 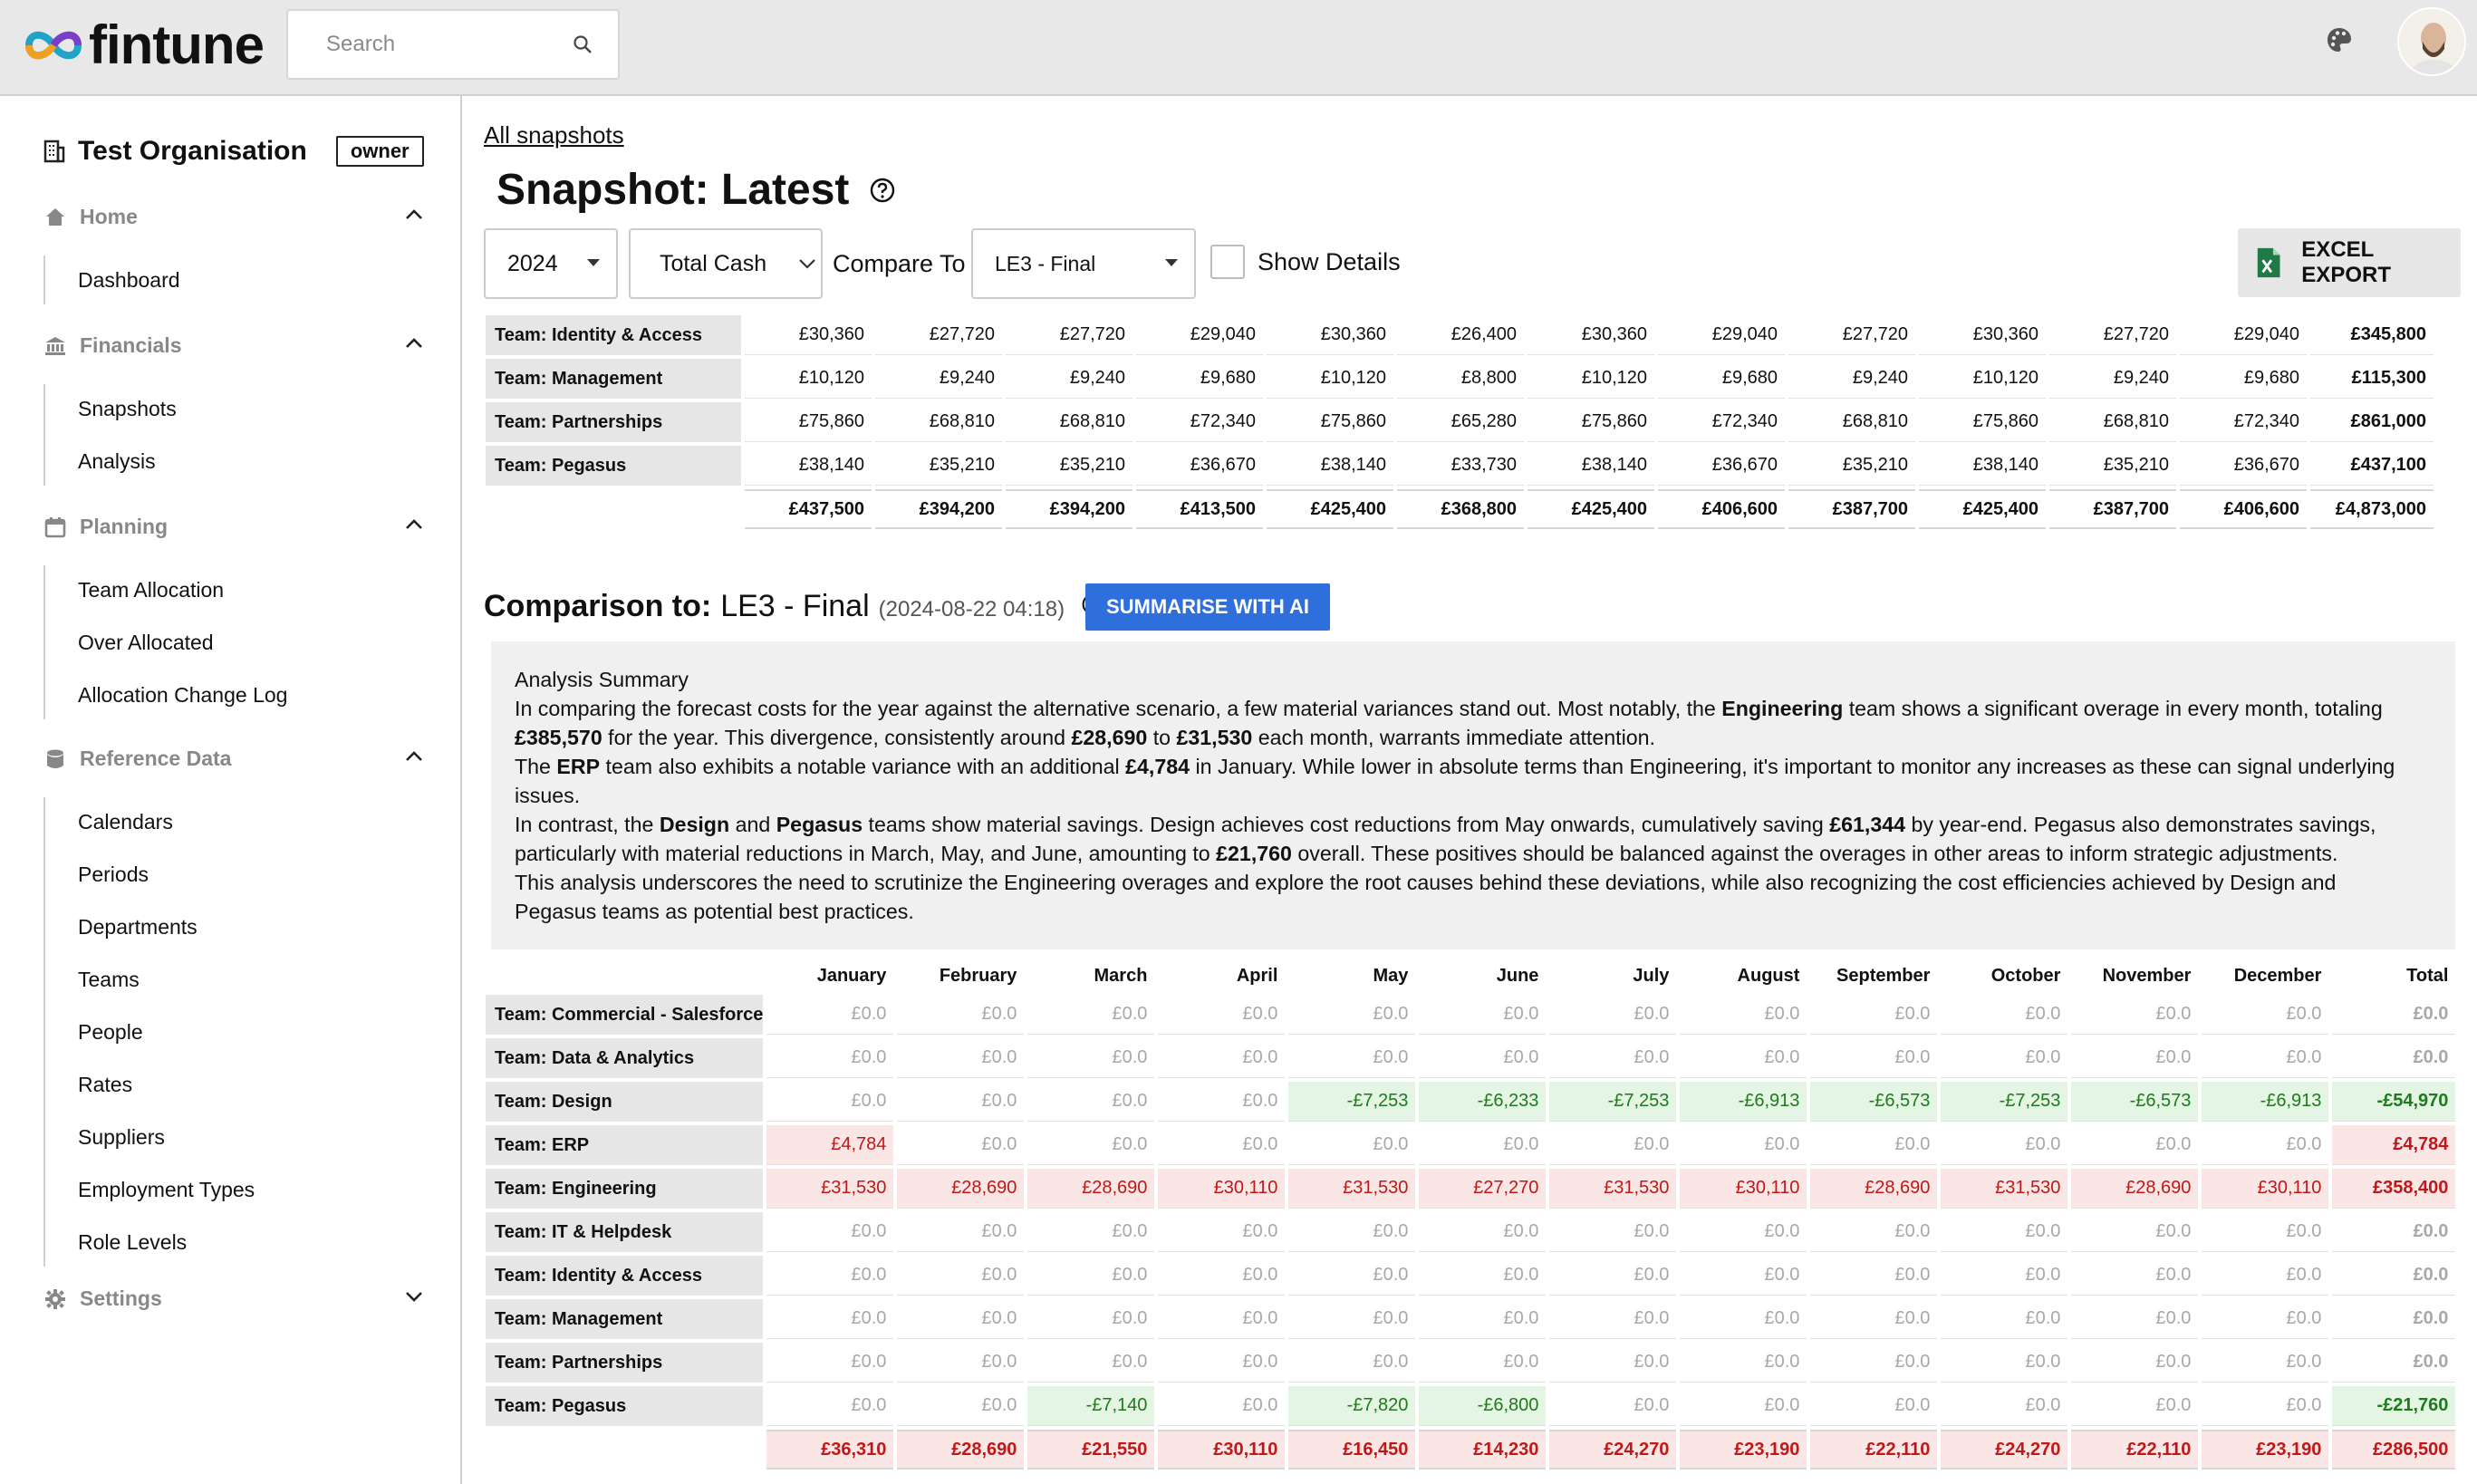 I want to click on sidebar-item-periods: Periods, so click(x=113, y=875).